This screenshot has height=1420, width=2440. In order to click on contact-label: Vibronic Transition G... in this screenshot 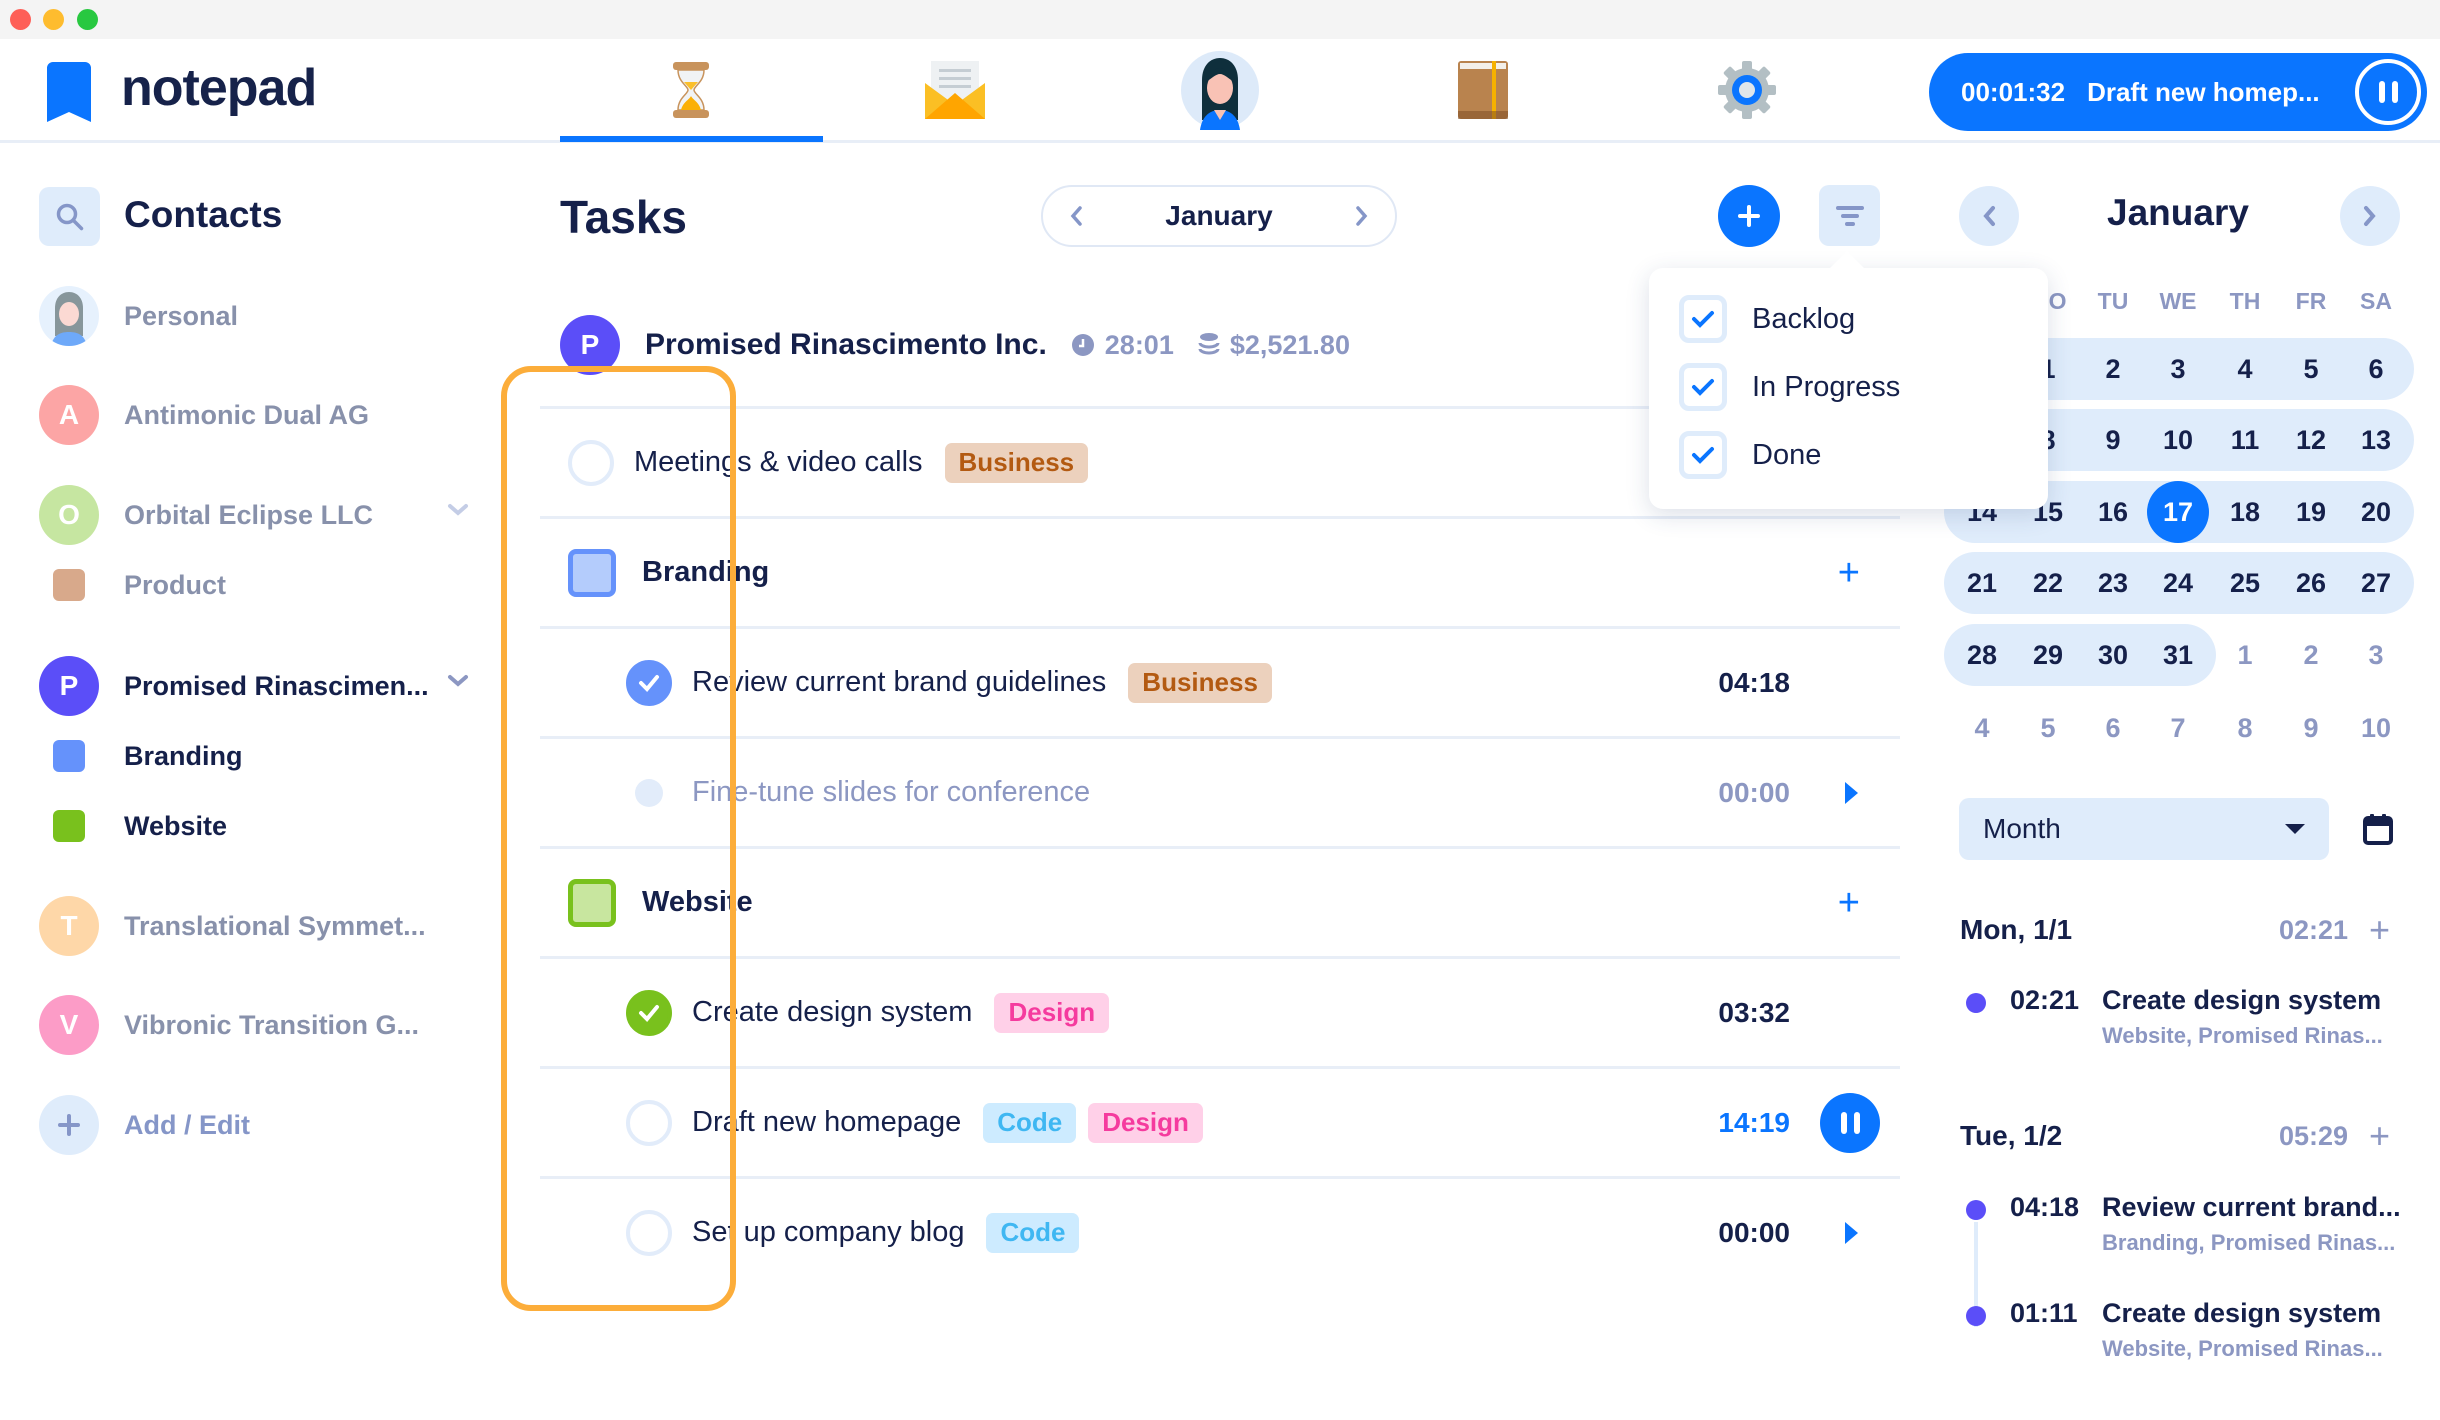, I will do `click(272, 1024)`.